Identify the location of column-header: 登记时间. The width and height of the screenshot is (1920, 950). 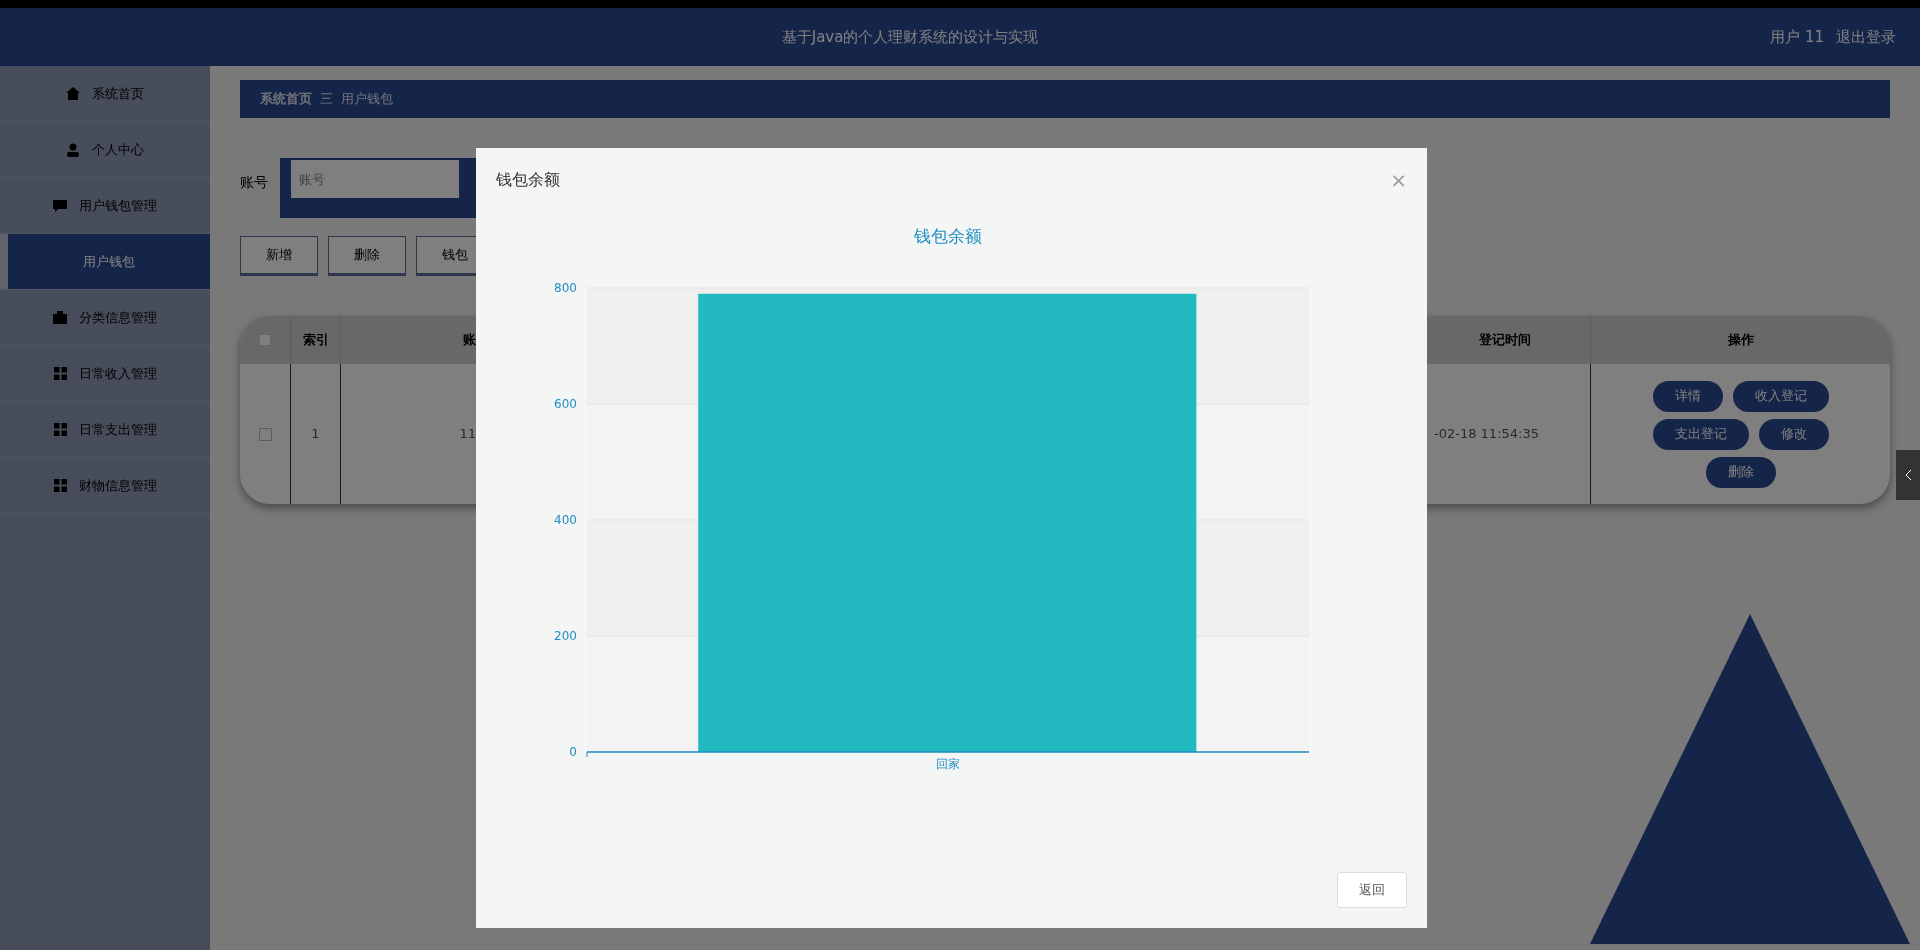
(1505, 340).